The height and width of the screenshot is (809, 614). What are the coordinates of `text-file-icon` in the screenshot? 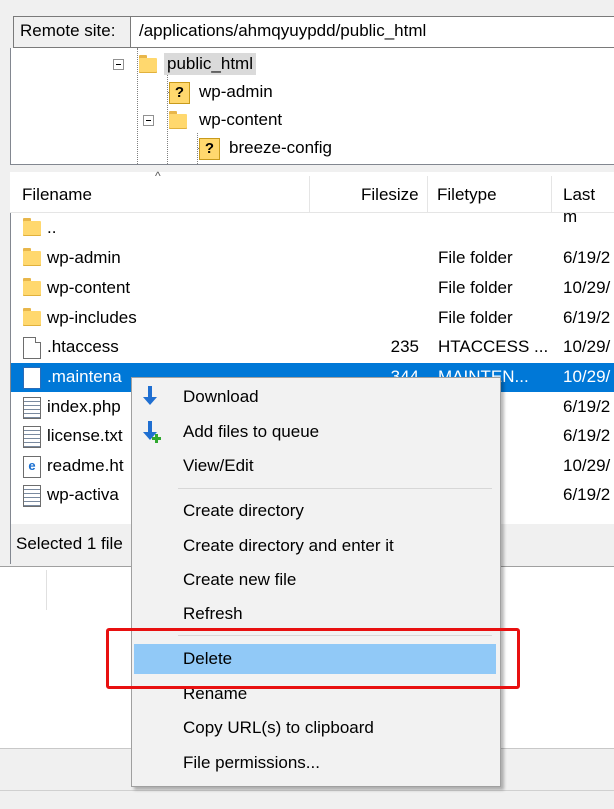 It's located at (32, 437).